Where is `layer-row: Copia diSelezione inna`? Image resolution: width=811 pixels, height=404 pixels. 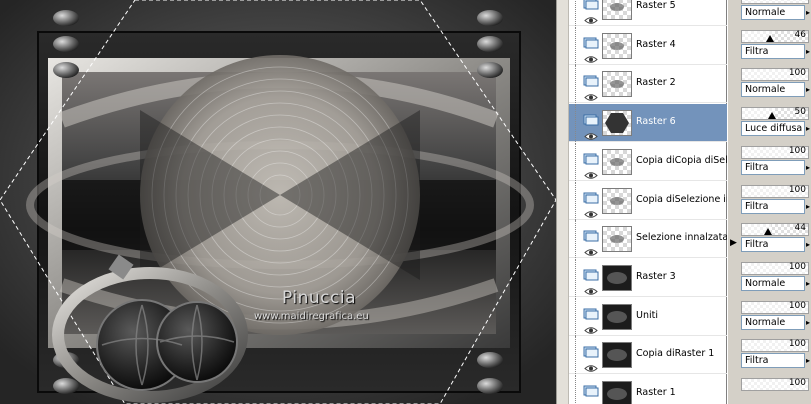
layer-row: Copia diSelezione inna is located at coordinates (648, 200).